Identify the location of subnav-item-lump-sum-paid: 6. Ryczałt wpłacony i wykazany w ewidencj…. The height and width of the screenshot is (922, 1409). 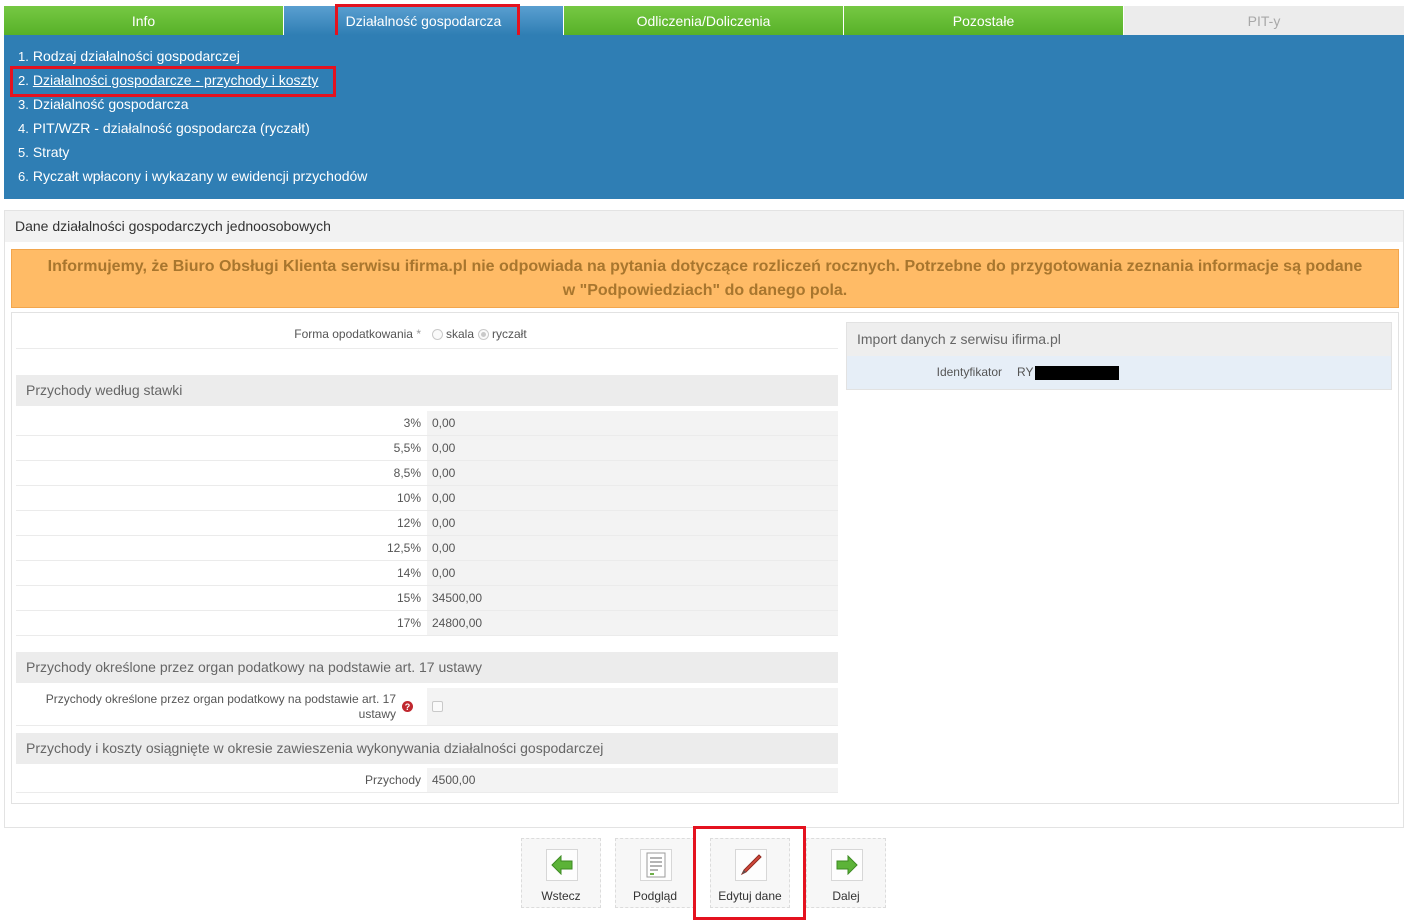
(192, 176).